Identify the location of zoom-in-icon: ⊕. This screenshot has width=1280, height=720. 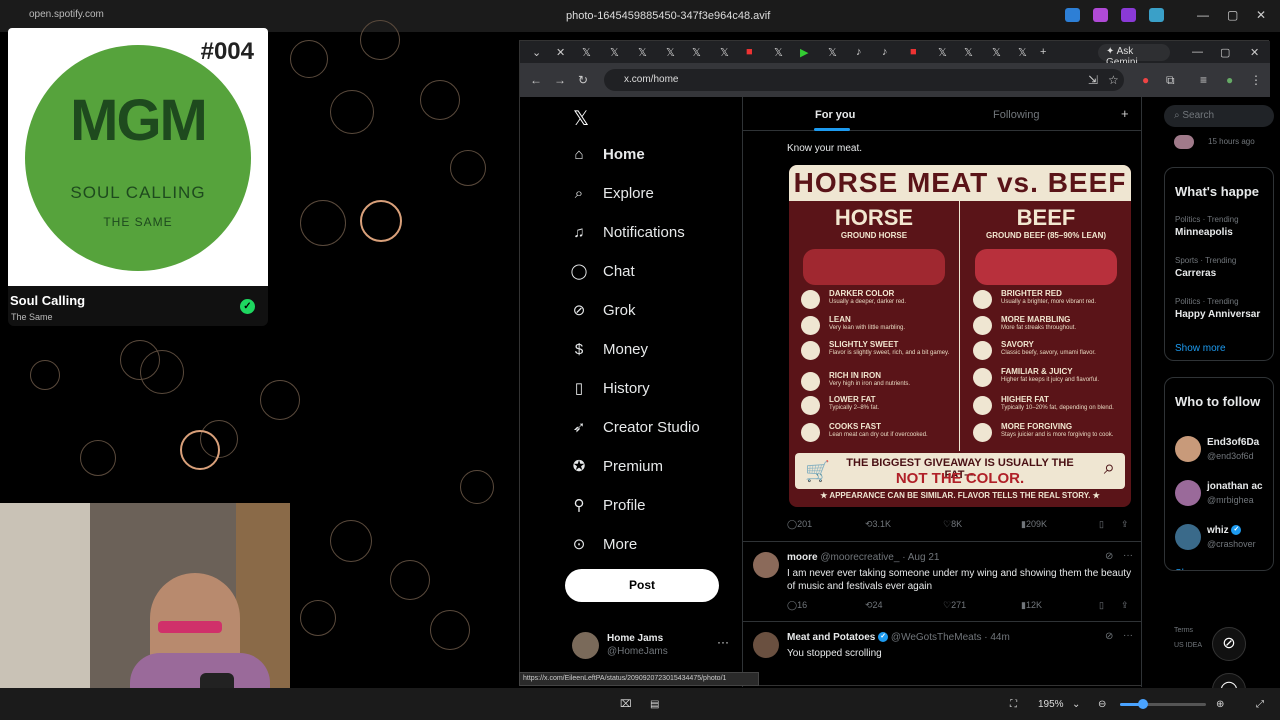
(1220, 704).